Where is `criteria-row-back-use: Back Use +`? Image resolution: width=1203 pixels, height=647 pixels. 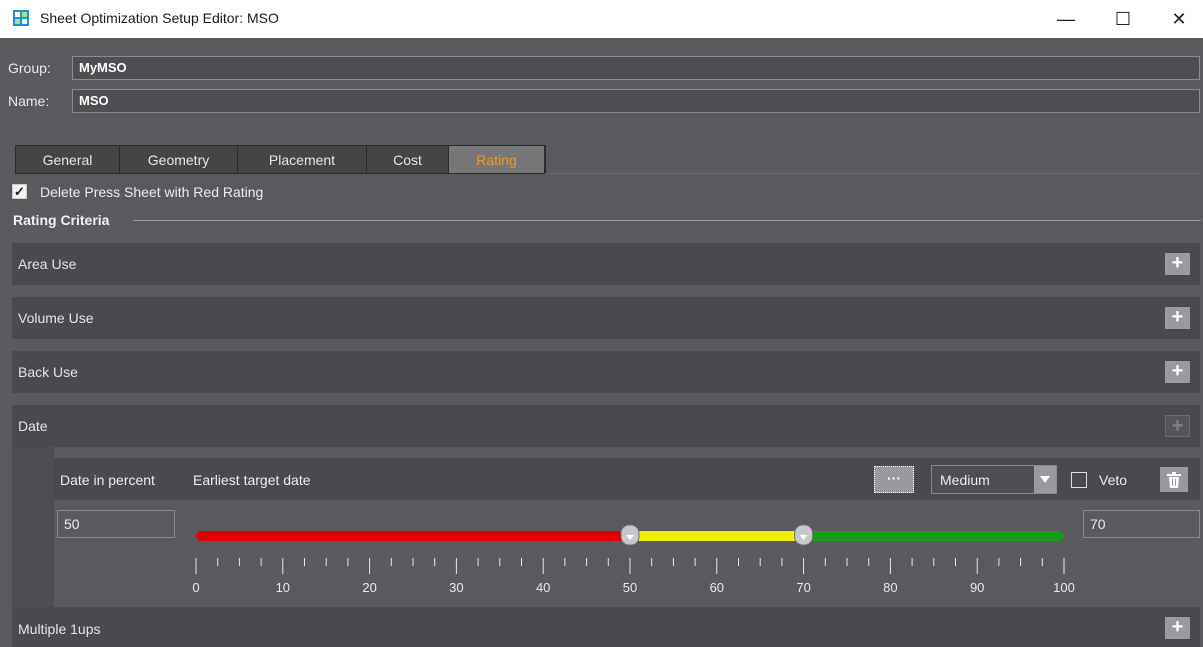
criteria-row-back-use: Back Use + is located at coordinates (606, 372).